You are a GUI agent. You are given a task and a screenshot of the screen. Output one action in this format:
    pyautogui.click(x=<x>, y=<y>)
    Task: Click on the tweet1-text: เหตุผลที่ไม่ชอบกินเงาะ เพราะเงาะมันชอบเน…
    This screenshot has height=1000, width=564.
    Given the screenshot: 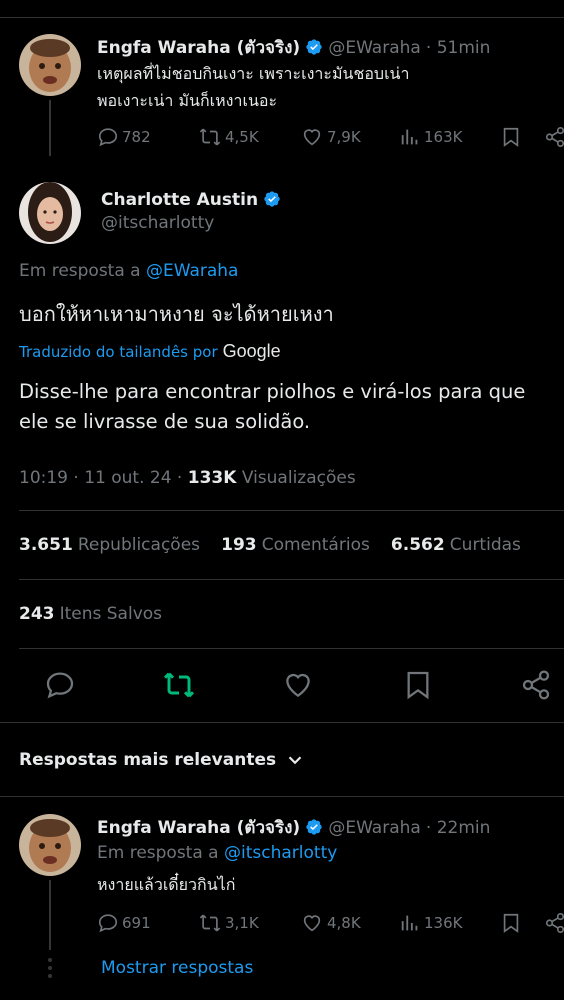 What is the action you would take?
    pyautogui.click(x=253, y=87)
    